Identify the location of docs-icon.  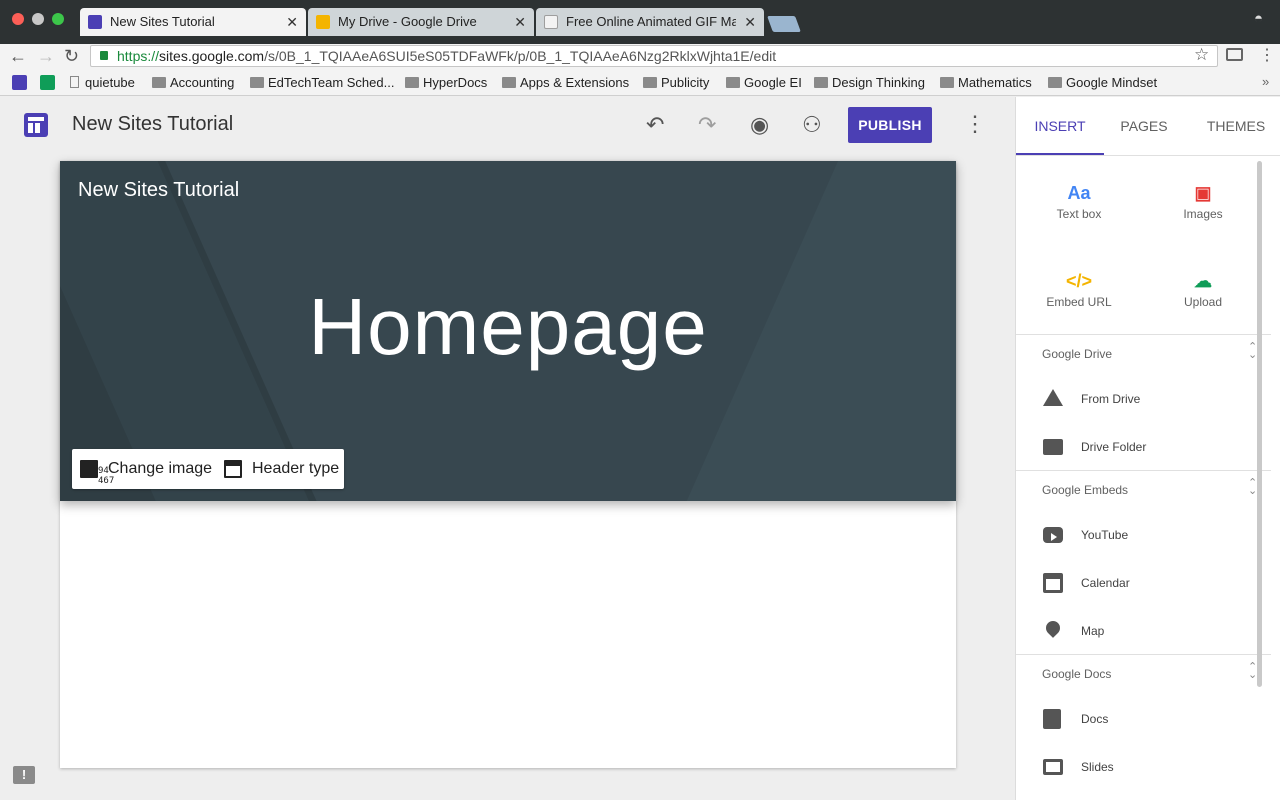
(1052, 719).